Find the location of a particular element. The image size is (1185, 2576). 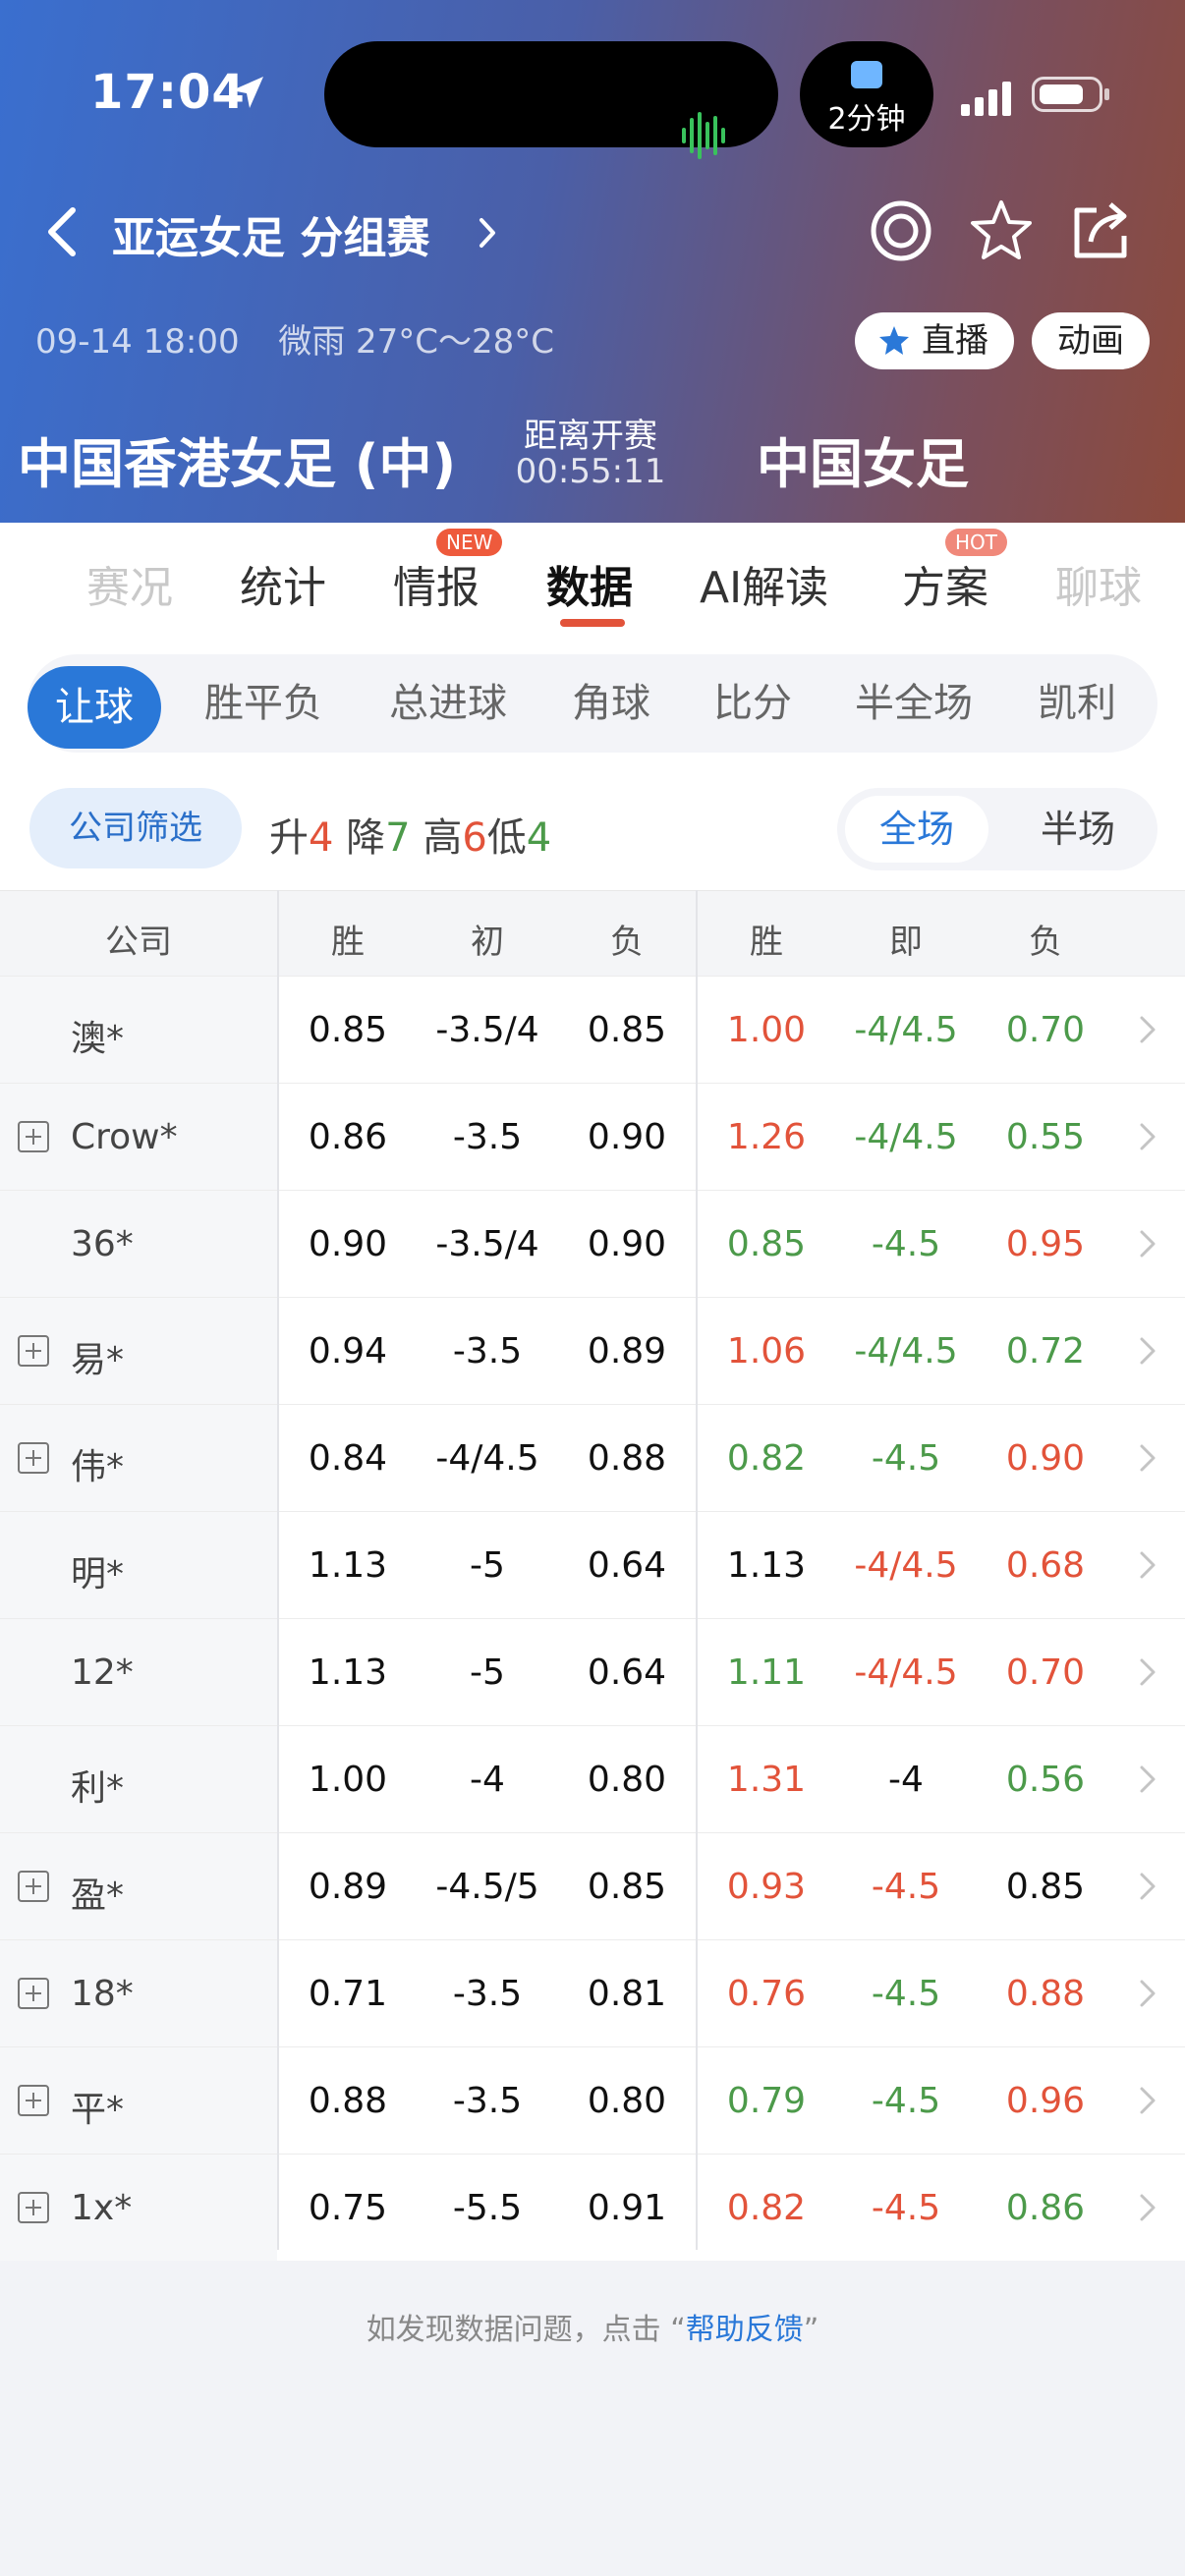

feedback-note: 如发现数据问题，点击 “帮助反馈” is located at coordinates (592, 2326).